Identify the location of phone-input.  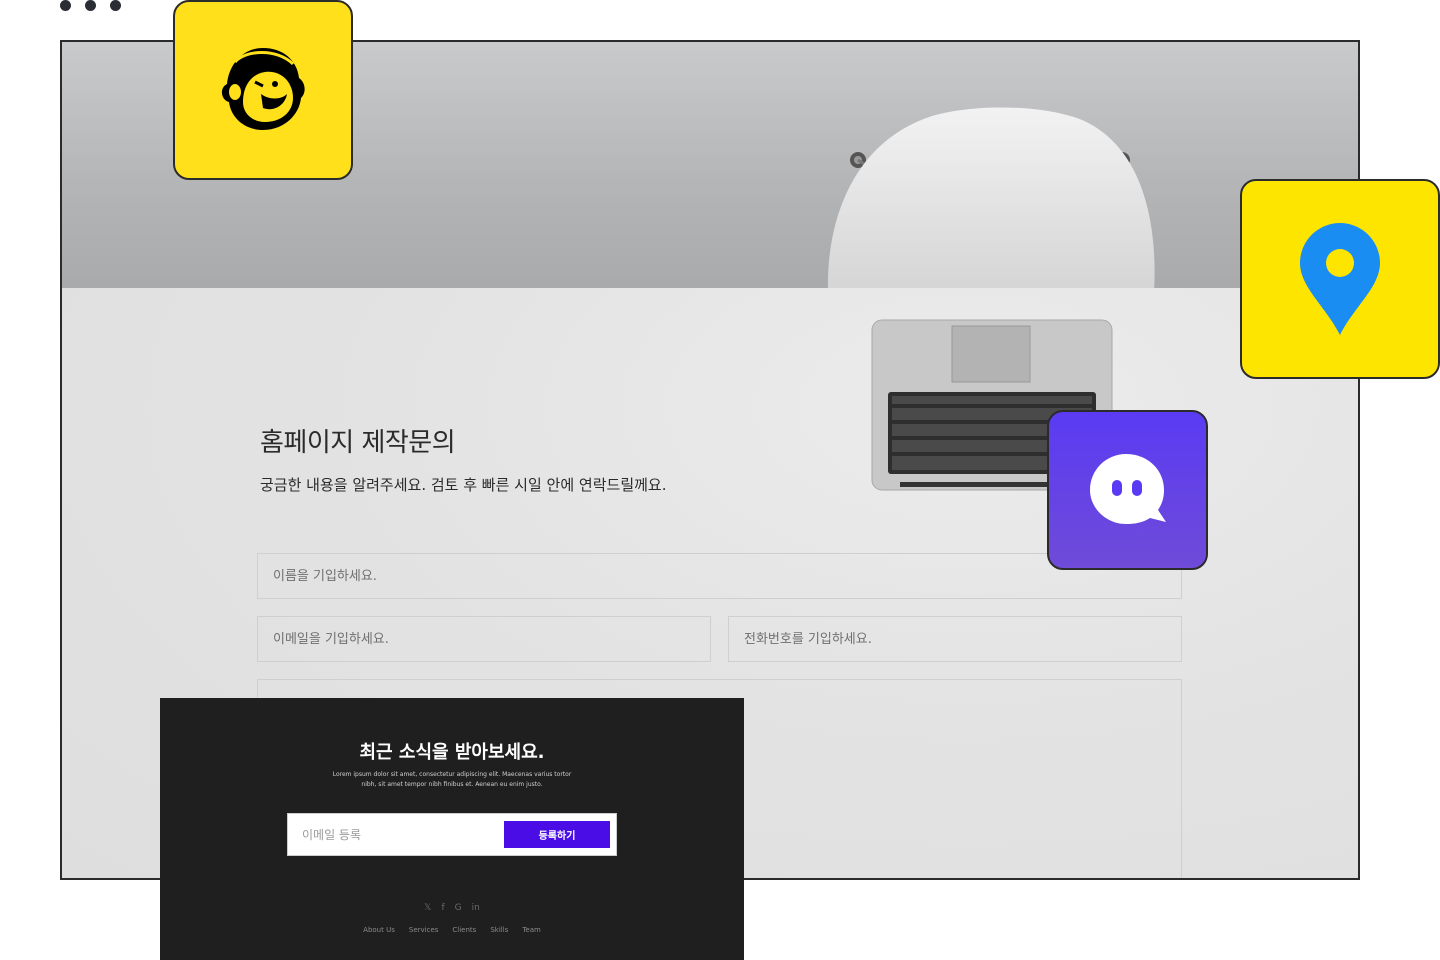
(955, 639).